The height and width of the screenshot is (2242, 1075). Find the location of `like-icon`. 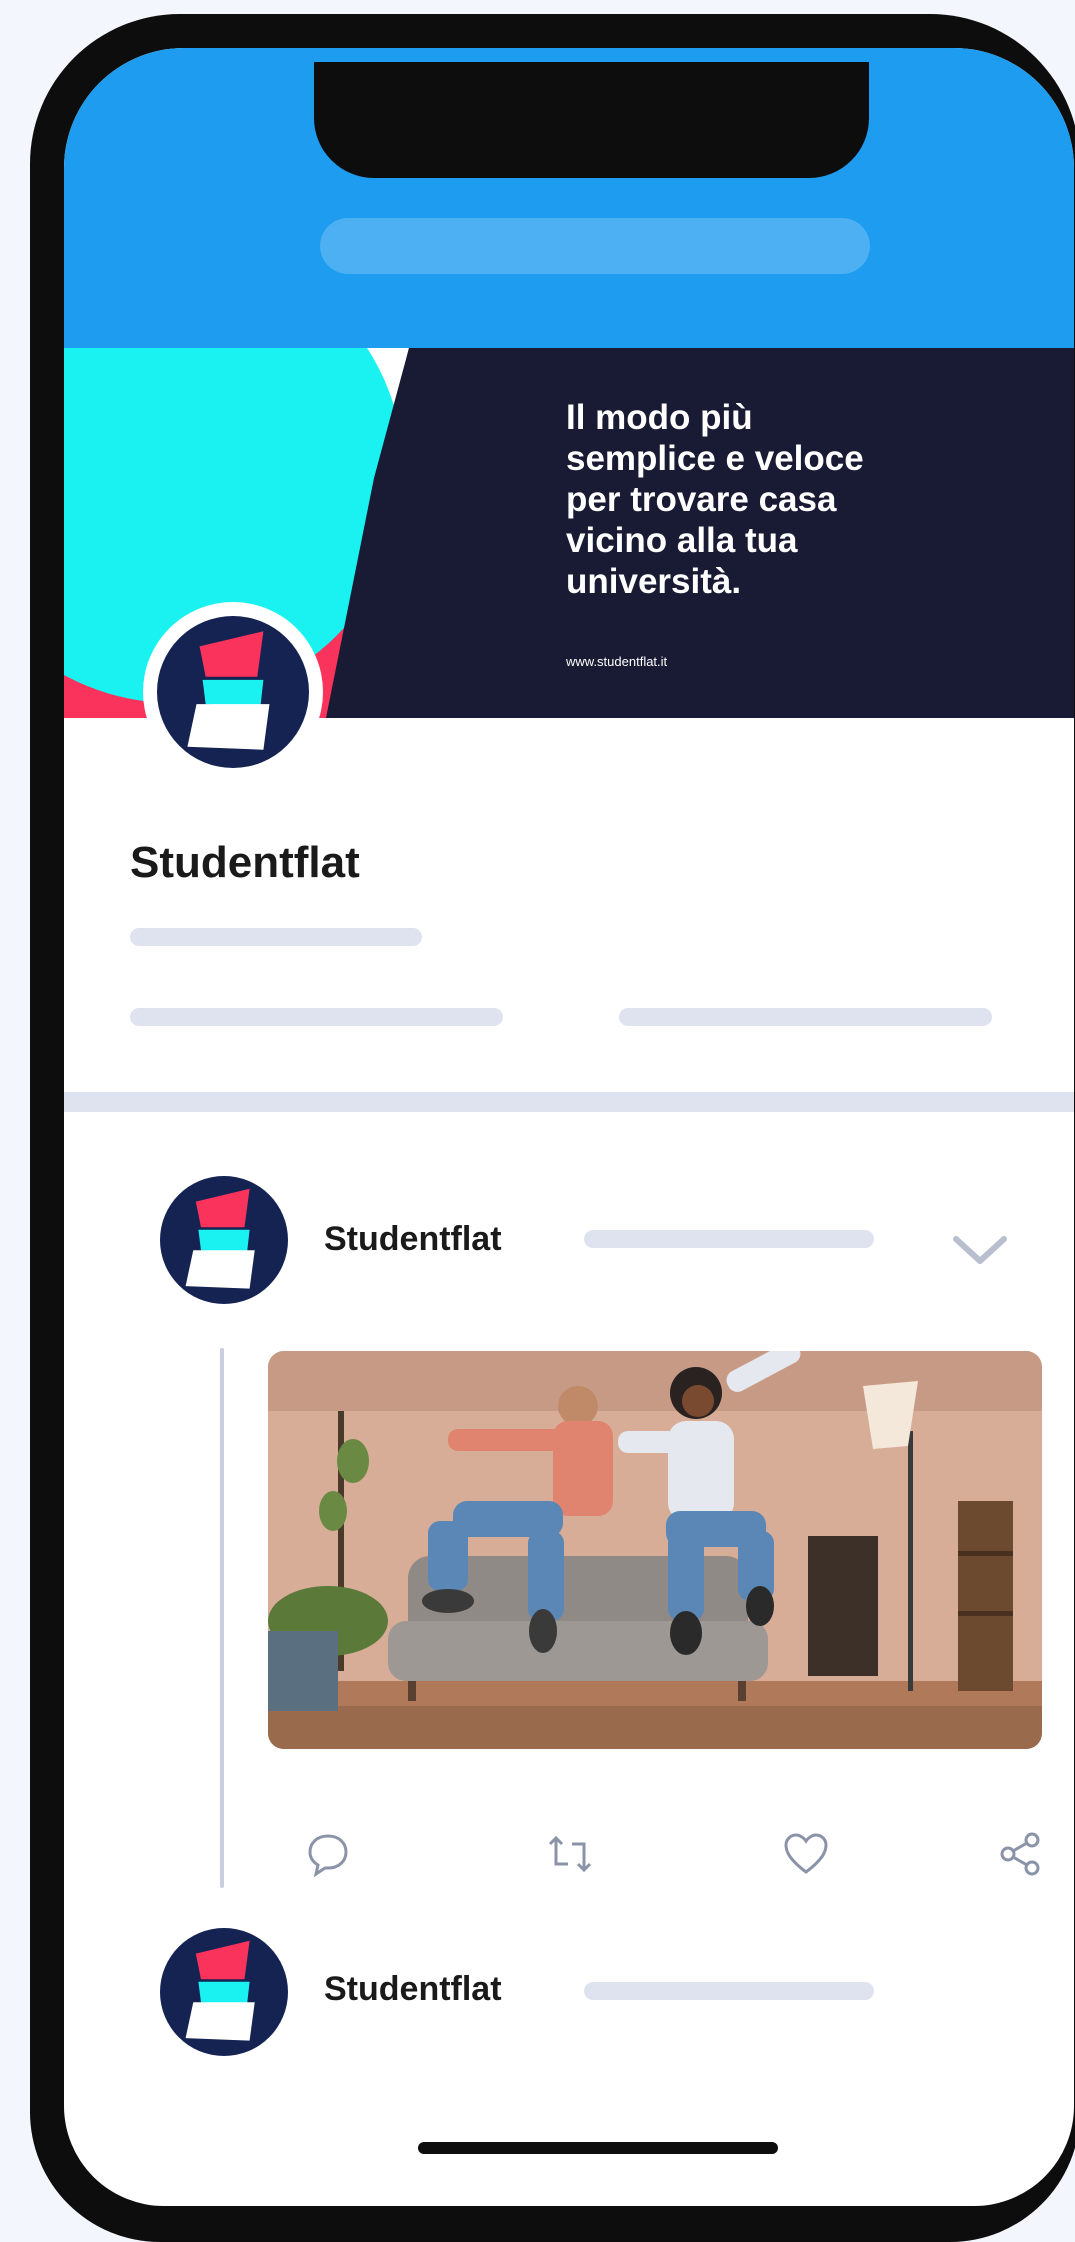

like-icon is located at coordinates (806, 1854).